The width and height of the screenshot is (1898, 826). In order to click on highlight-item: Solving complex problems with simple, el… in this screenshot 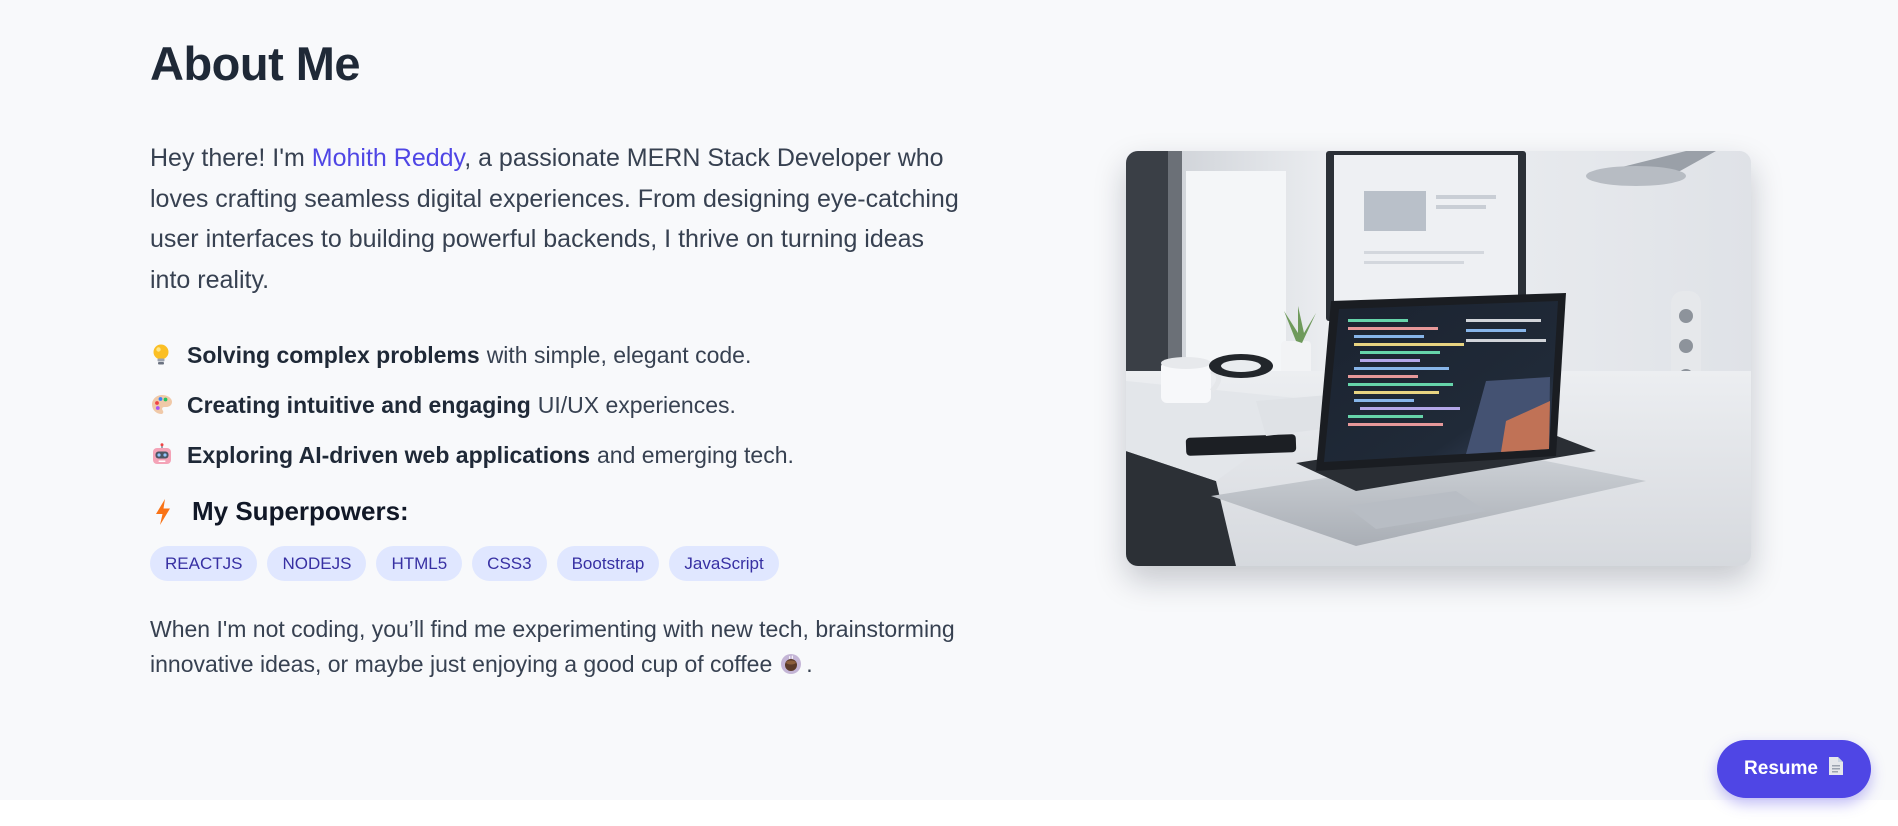, I will do `click(472, 355)`.